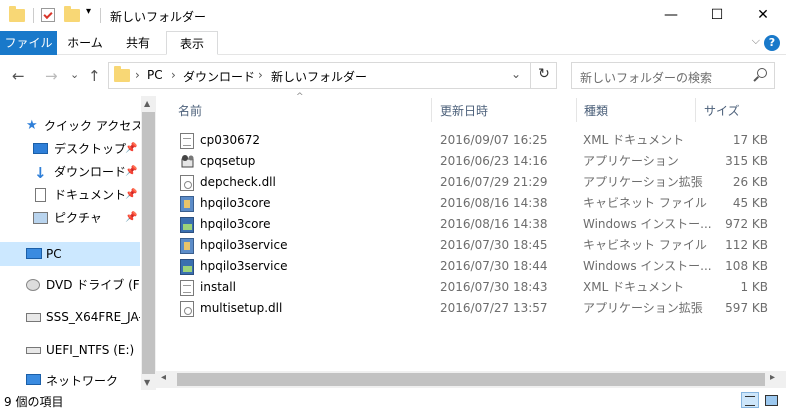  What do you see at coordinates (494, 161) in the screenshot?
I see `file-date: 2016/06/23 14:16` at bounding box center [494, 161].